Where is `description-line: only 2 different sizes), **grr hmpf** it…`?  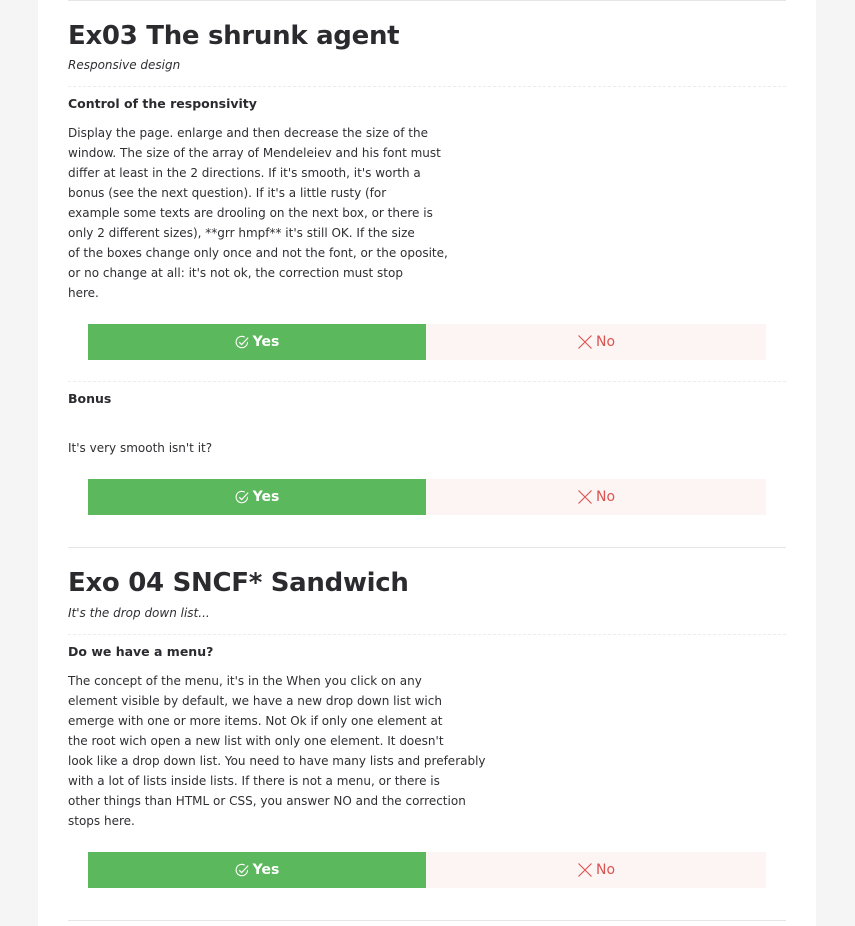 description-line: only 2 different sizes), **grr hmpf** it… is located at coordinates (241, 233).